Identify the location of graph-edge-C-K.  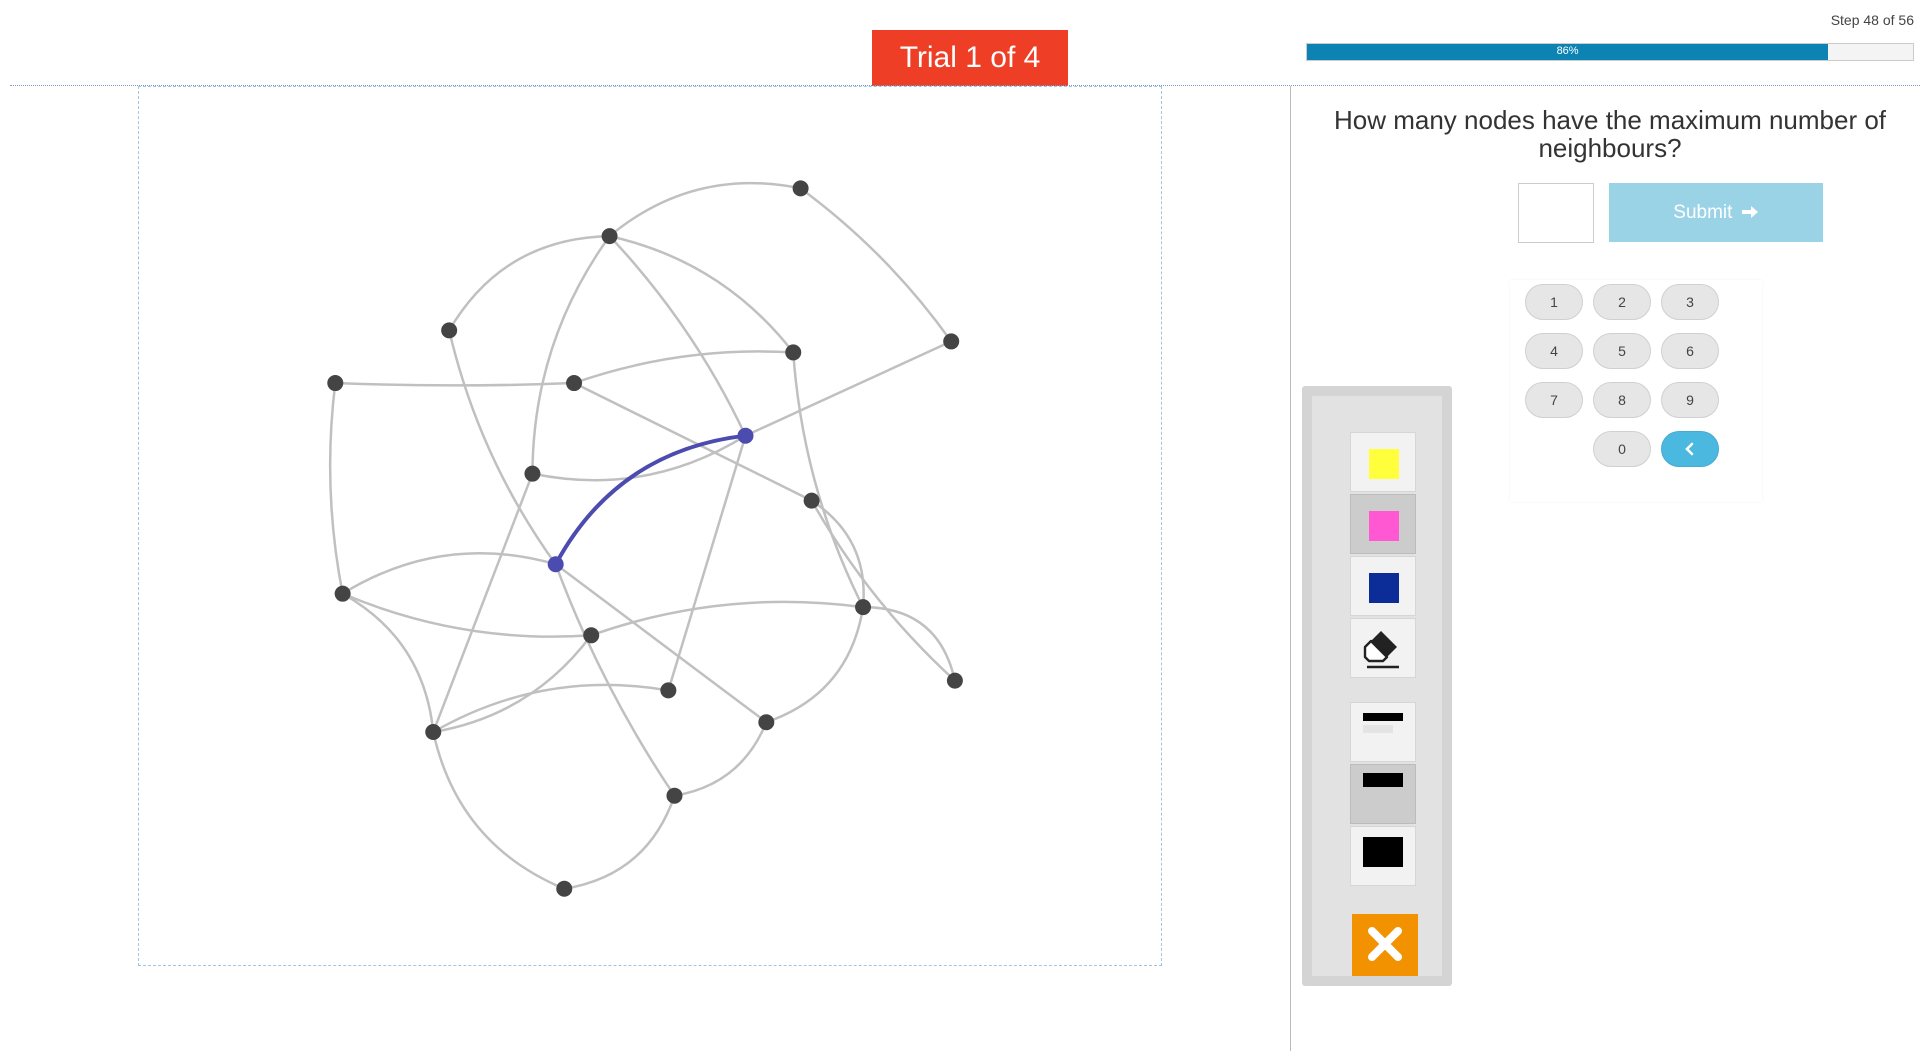
(502, 448).